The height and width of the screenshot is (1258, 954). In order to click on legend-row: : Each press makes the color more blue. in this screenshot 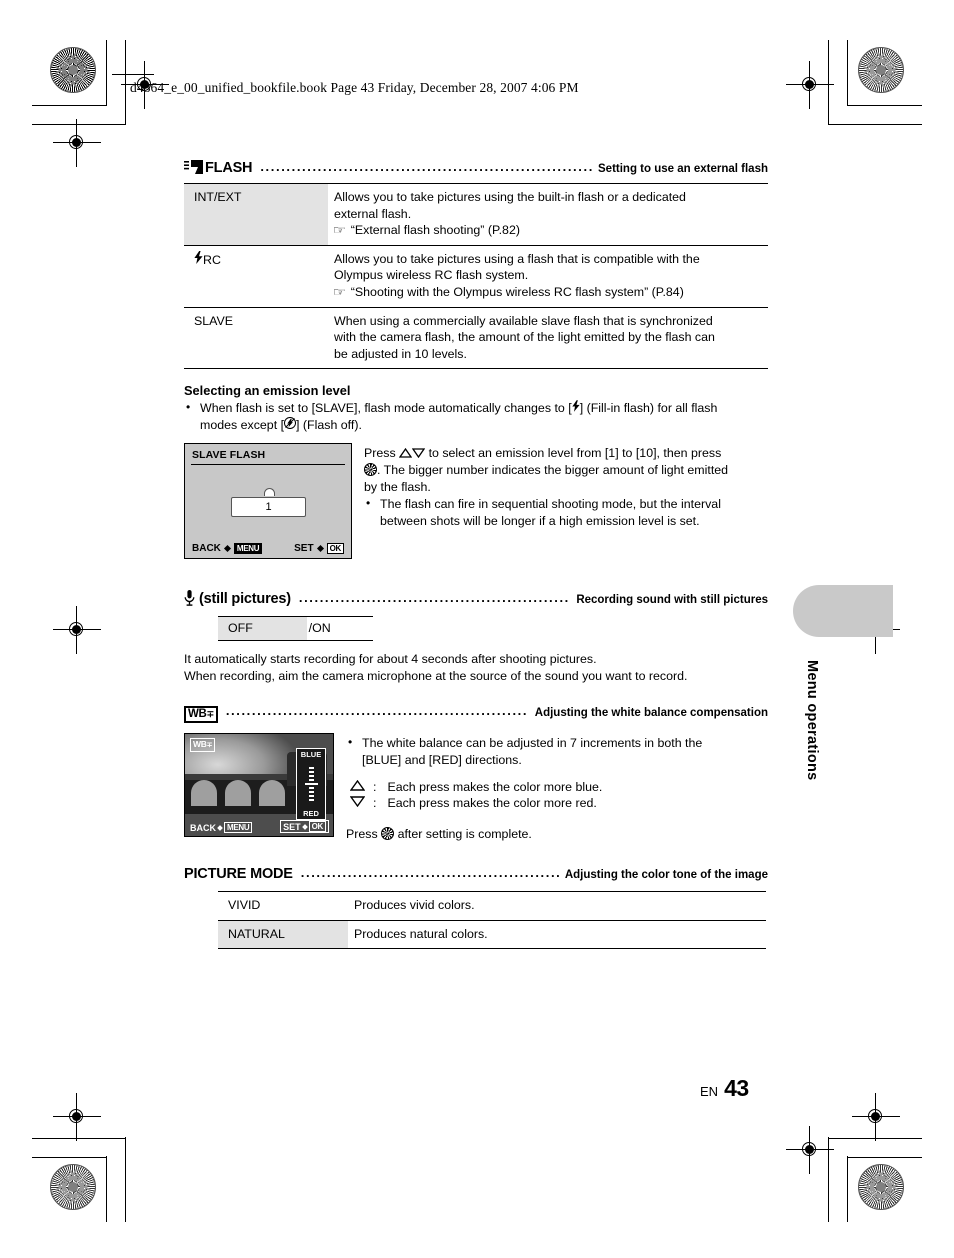, I will do `click(474, 787)`.